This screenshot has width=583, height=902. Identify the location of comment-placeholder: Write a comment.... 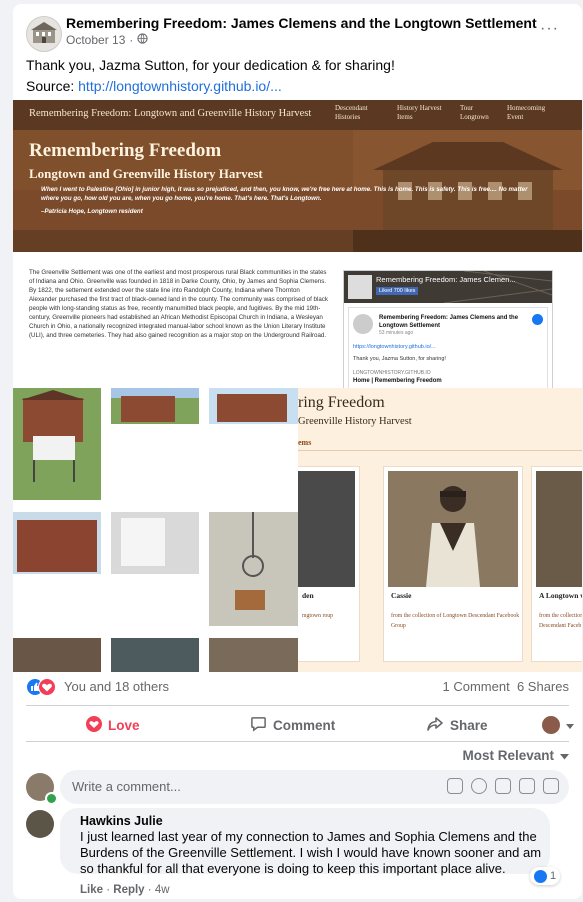
(126, 786).